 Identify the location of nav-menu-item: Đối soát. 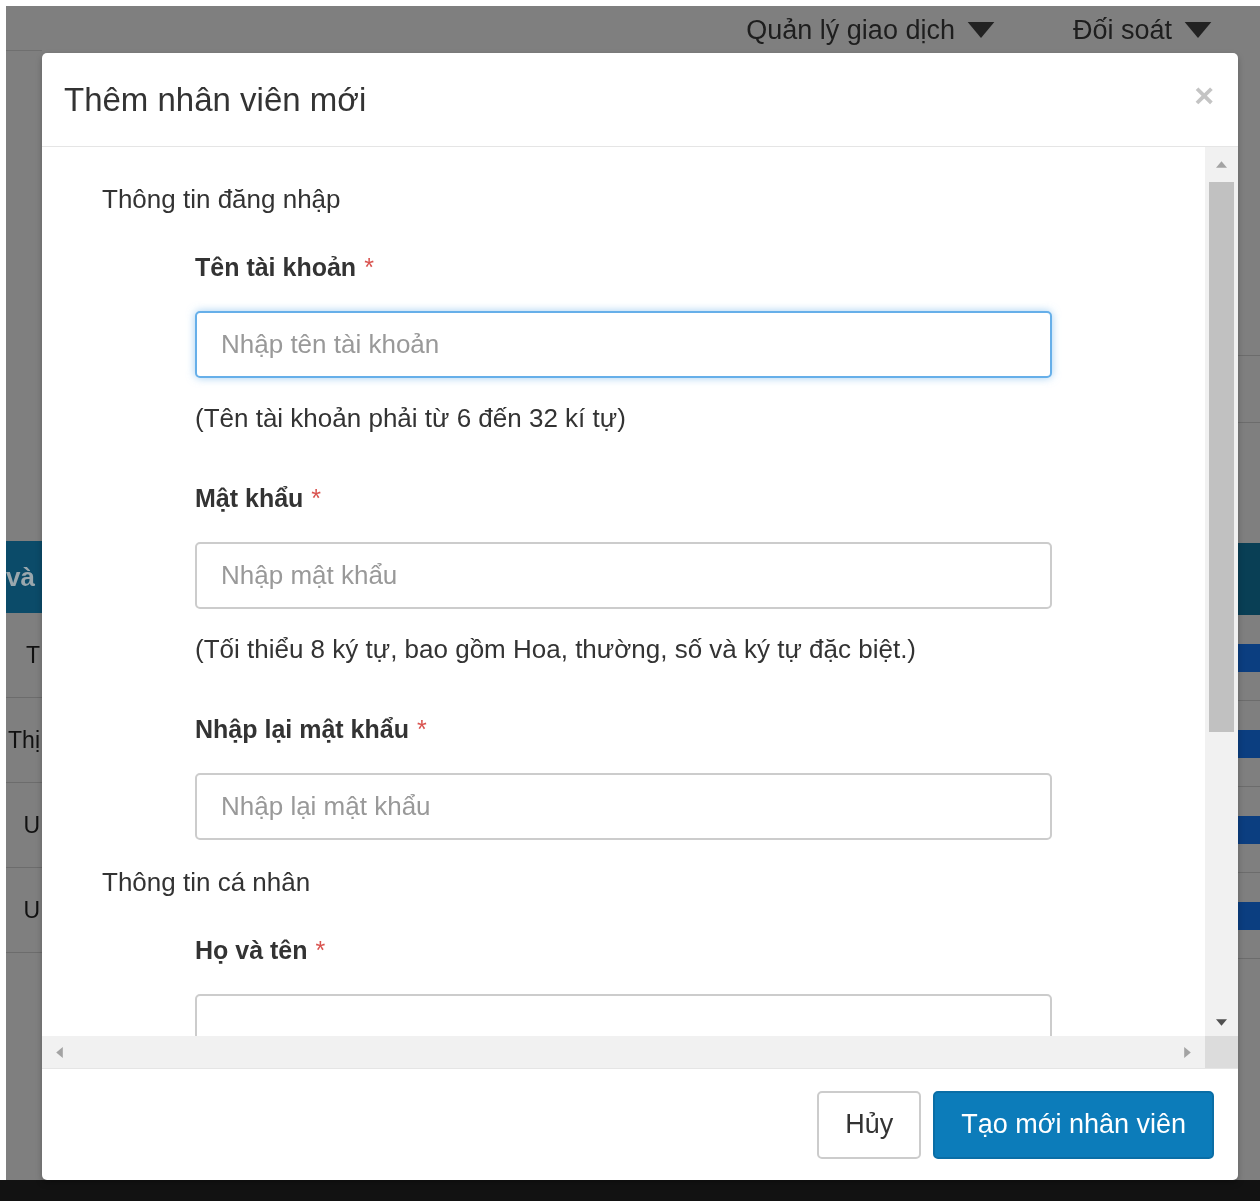
(1142, 30).